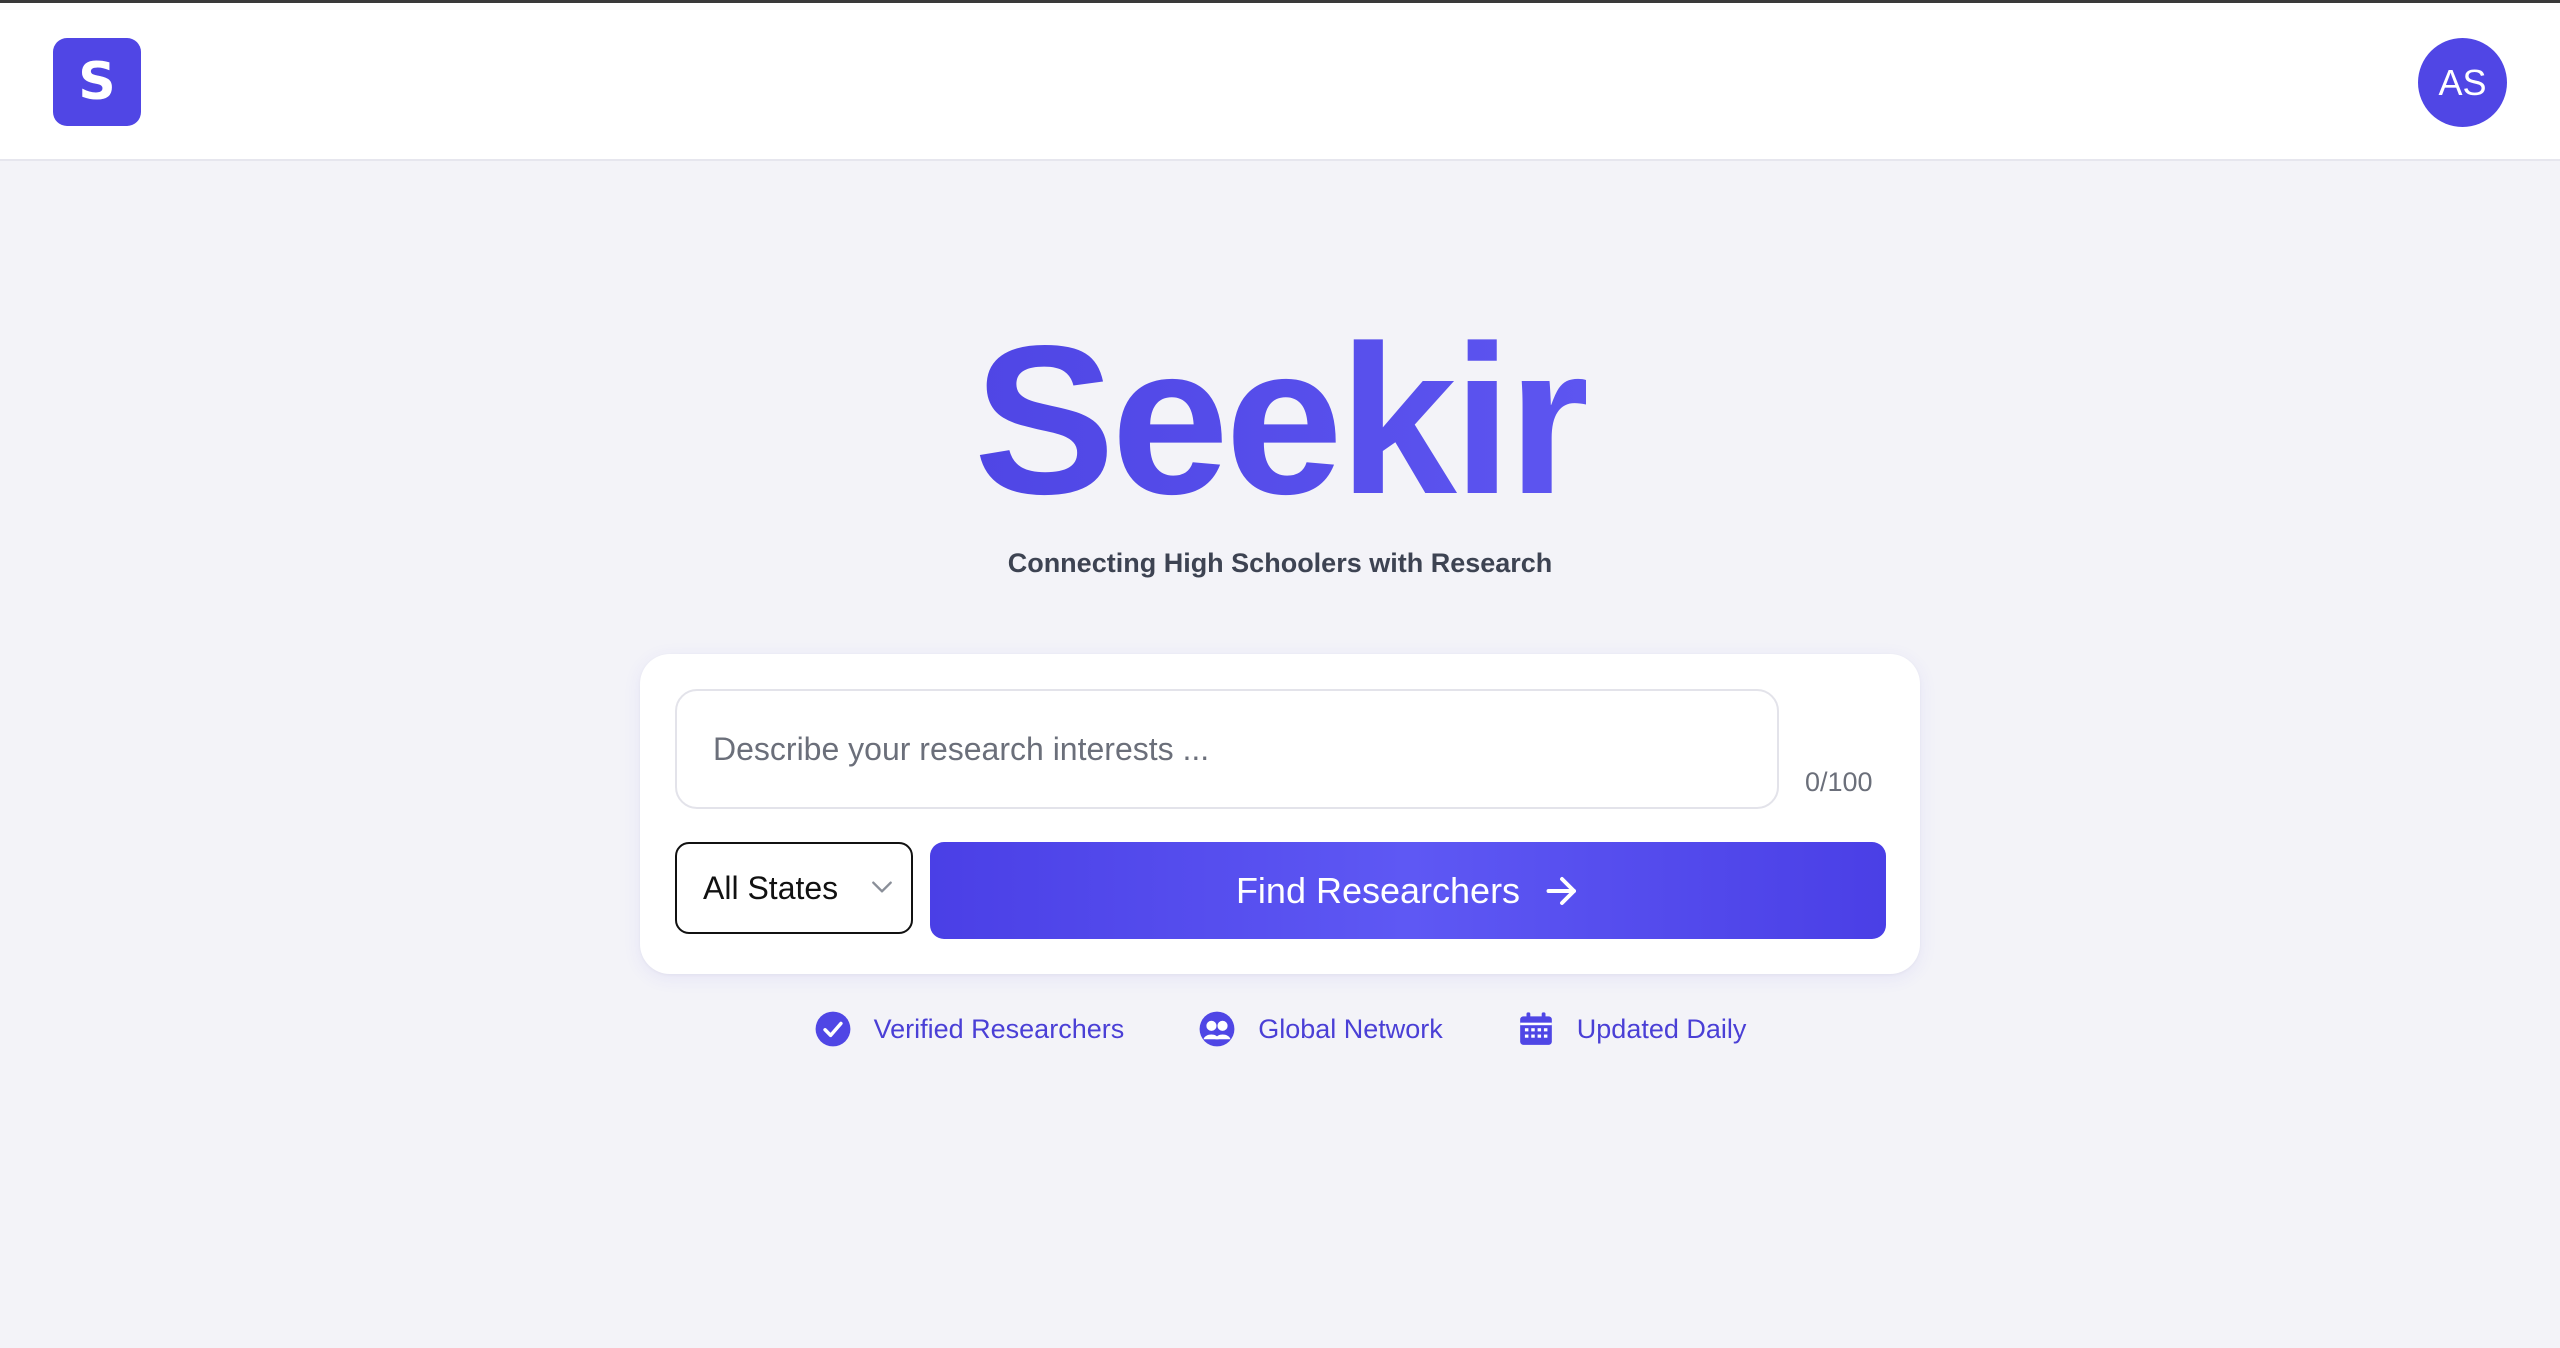  I want to click on feature-label: Global Network, so click(1350, 1028).